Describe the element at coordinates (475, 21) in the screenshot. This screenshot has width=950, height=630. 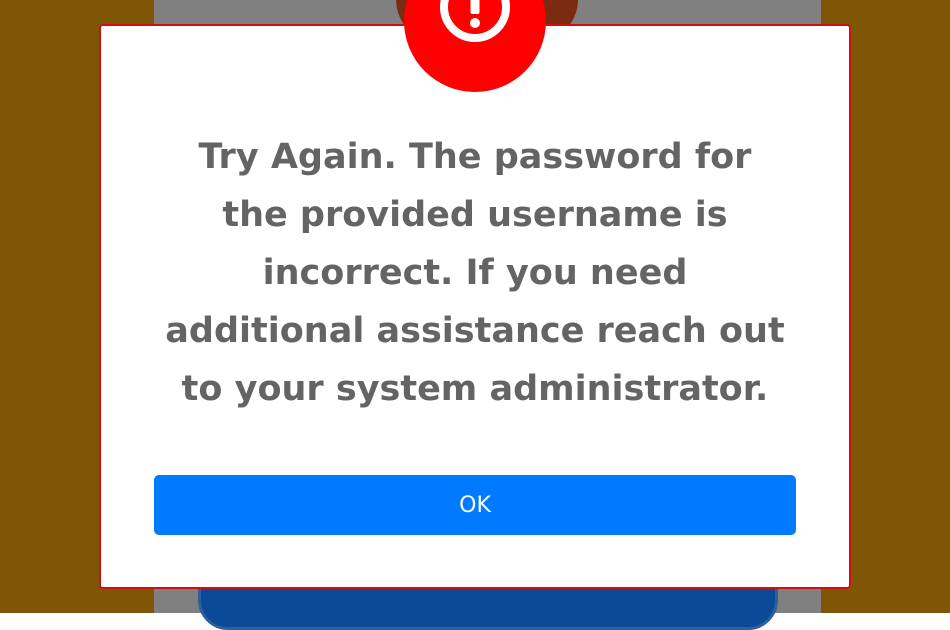
I see `exclamation-circle-icon` at that location.